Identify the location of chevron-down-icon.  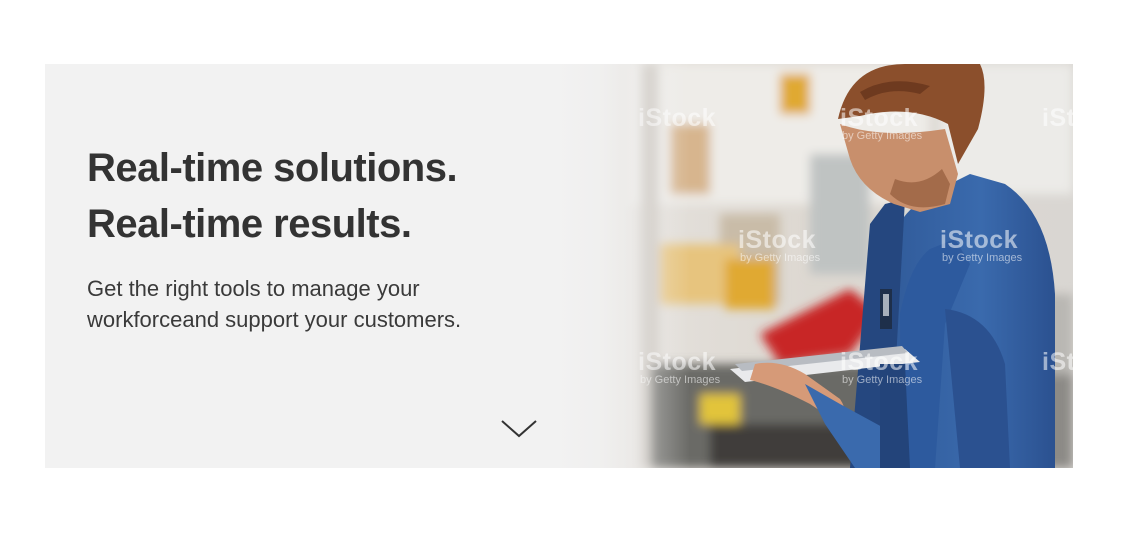
(519, 429).